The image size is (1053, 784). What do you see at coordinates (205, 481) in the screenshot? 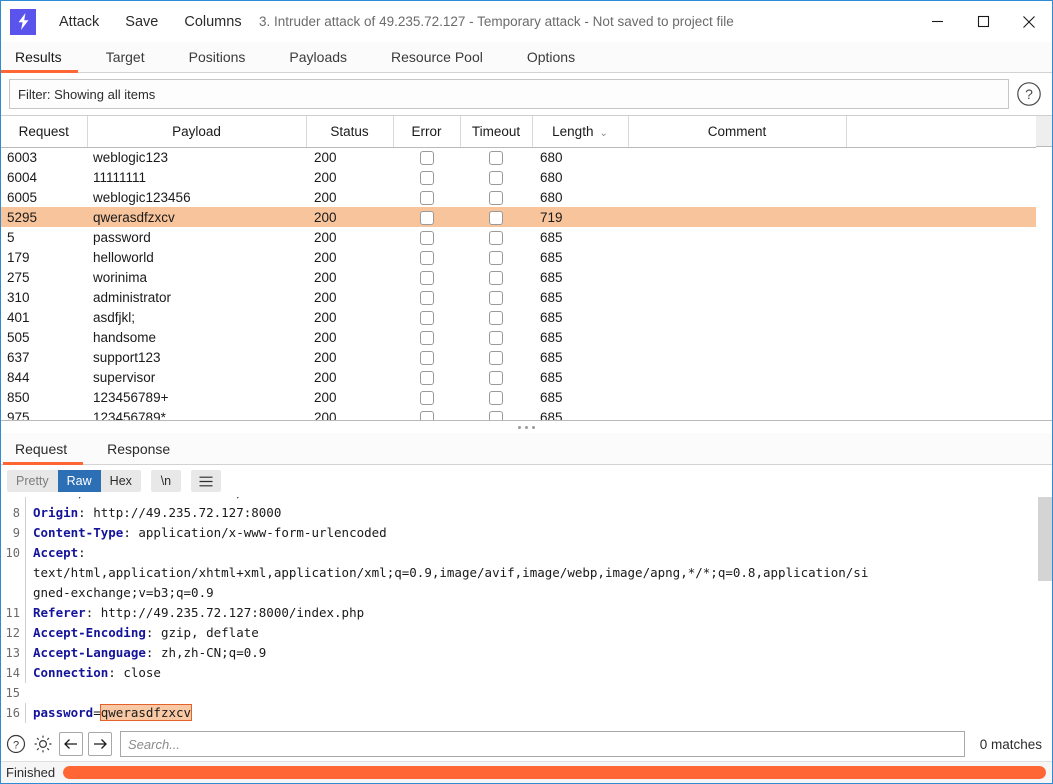
I see `hamburger-icon` at bounding box center [205, 481].